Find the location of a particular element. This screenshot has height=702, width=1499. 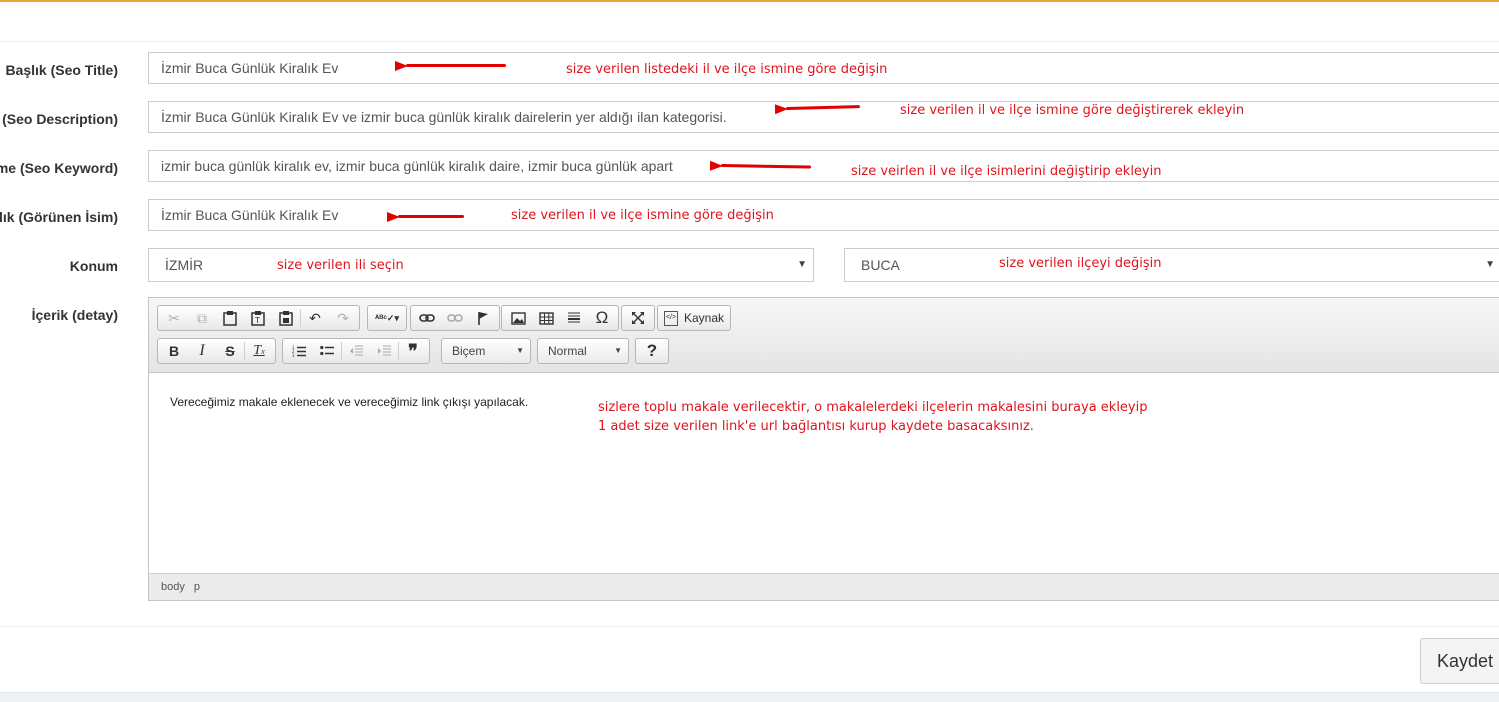

paste-text-icon: T is located at coordinates (258, 318).